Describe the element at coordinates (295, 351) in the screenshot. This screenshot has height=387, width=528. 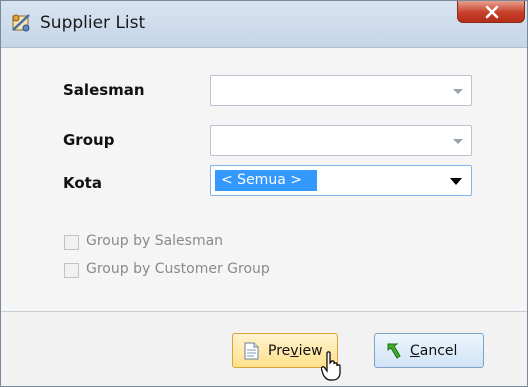
I see `preview-label: Preview` at that location.